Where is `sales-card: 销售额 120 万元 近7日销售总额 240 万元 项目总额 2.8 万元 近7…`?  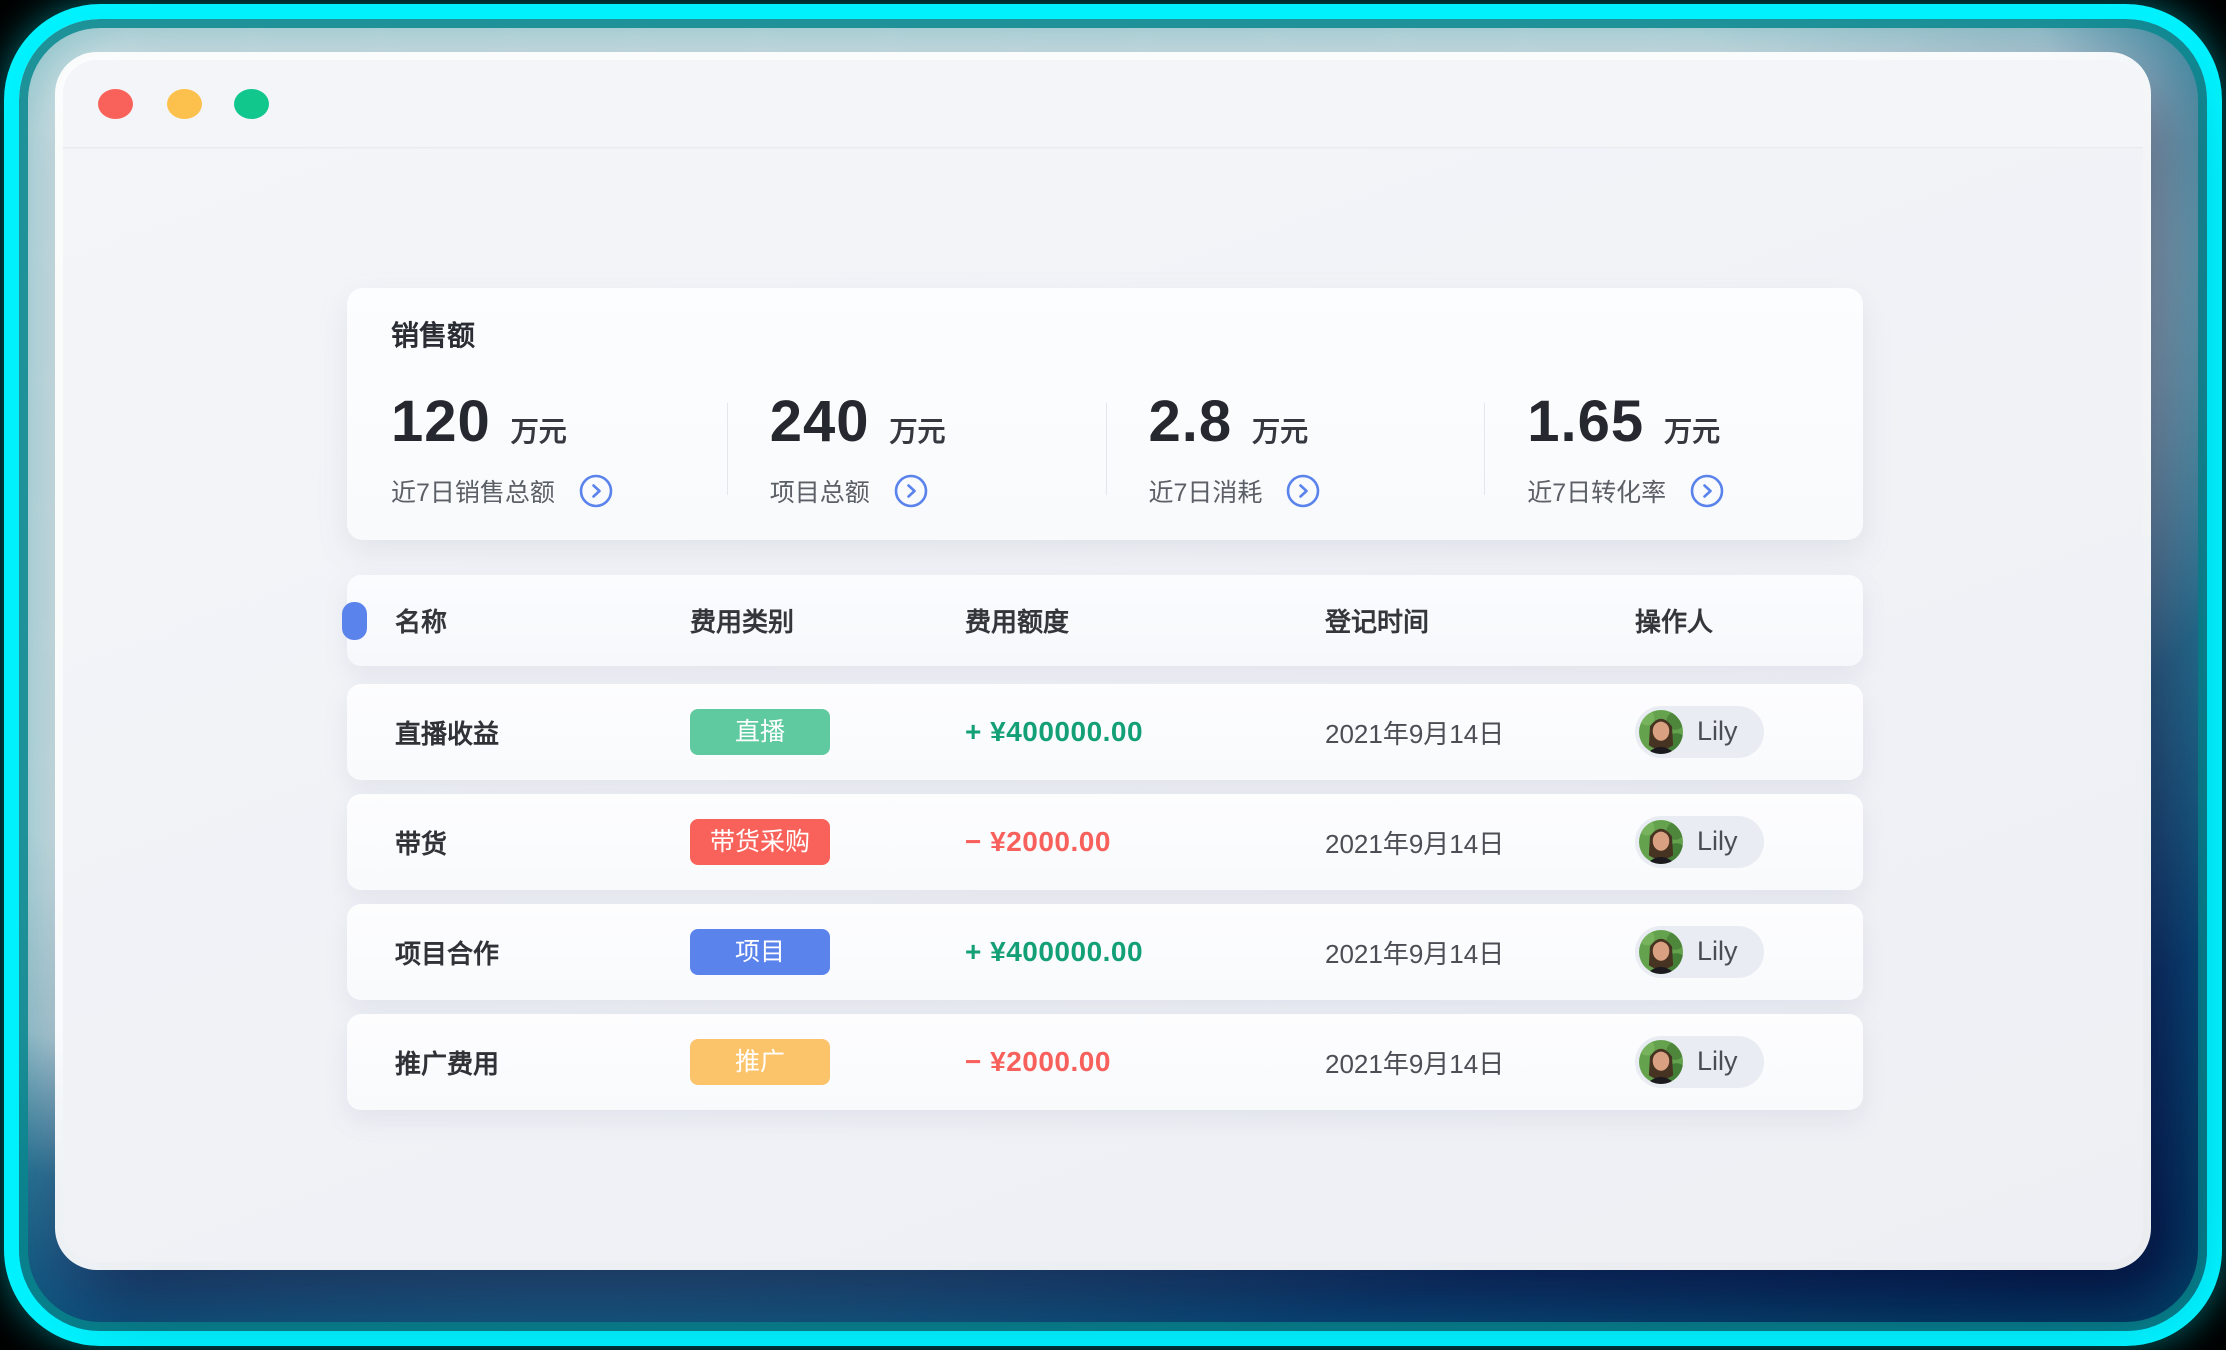 sales-card: 销售额 120 万元 近7日销售总额 240 万元 项目总额 2.8 万元 近7… is located at coordinates (1105, 414).